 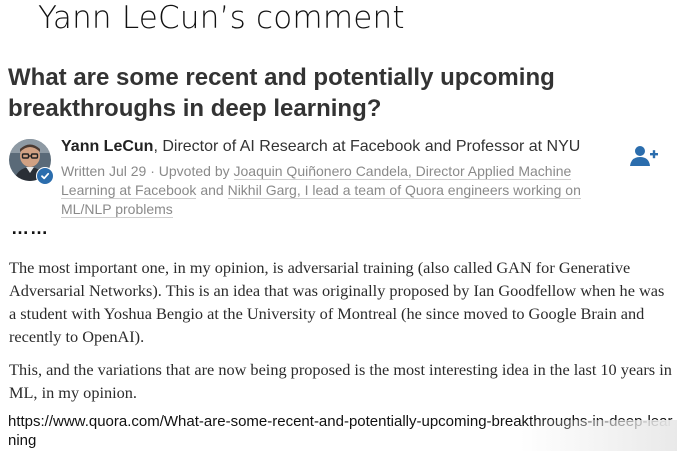 What do you see at coordinates (45, 176) in the screenshot?
I see `check-badge-icon` at bounding box center [45, 176].